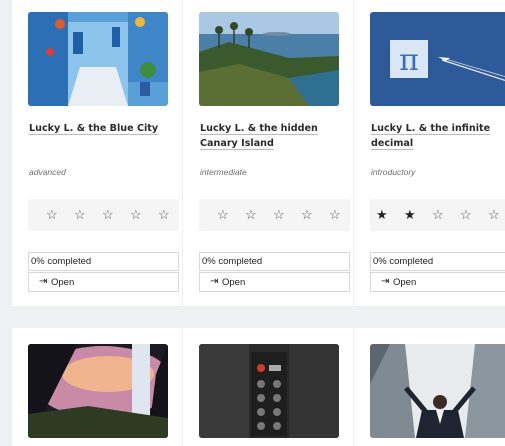 This screenshot has height=446, width=505. What do you see at coordinates (223, 172) in the screenshot?
I see `course-level: intermediate` at bounding box center [223, 172].